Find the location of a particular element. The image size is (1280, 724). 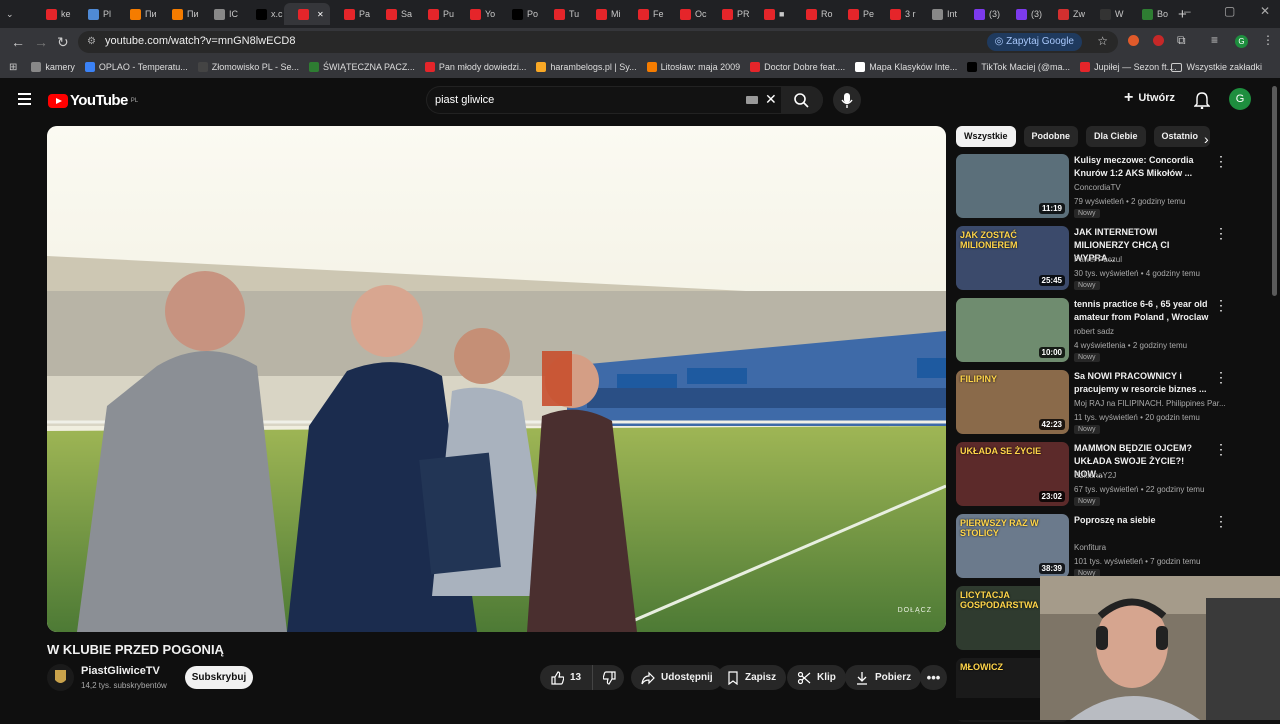

browser-tab: x.c is located at coordinates (263, 14).